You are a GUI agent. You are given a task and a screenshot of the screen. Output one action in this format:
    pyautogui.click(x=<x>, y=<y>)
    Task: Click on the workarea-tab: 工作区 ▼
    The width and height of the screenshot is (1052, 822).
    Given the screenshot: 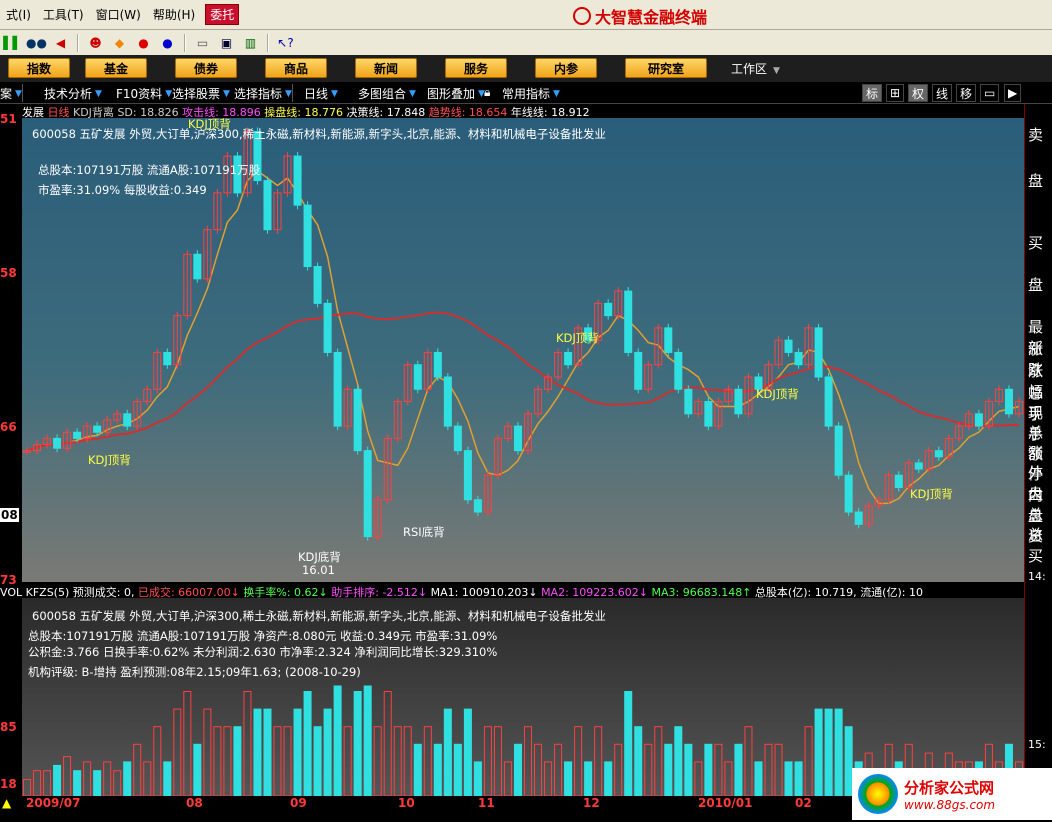 What is the action you would take?
    pyautogui.click(x=755, y=68)
    